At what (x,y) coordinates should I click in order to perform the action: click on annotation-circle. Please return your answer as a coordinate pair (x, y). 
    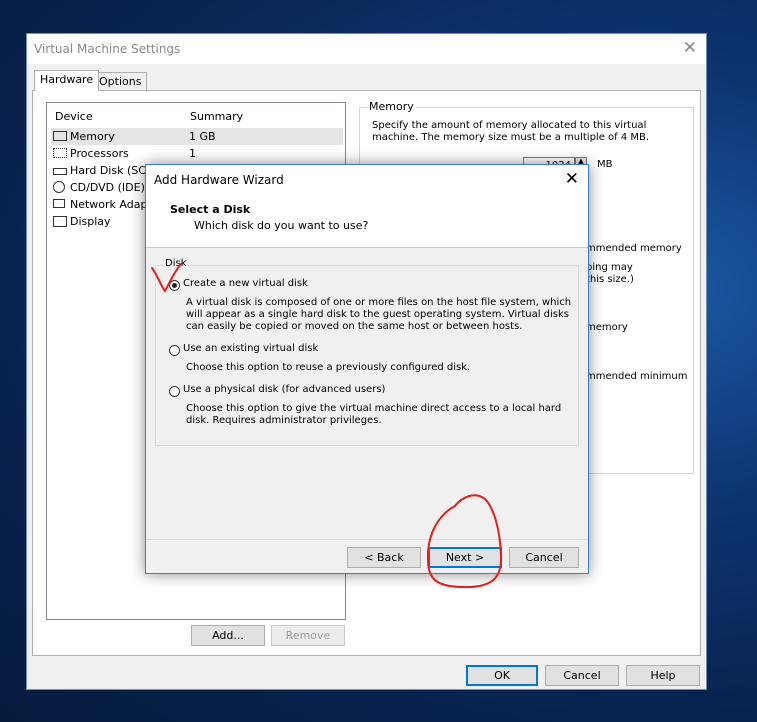
    Looking at the image, I should click on (464, 541).